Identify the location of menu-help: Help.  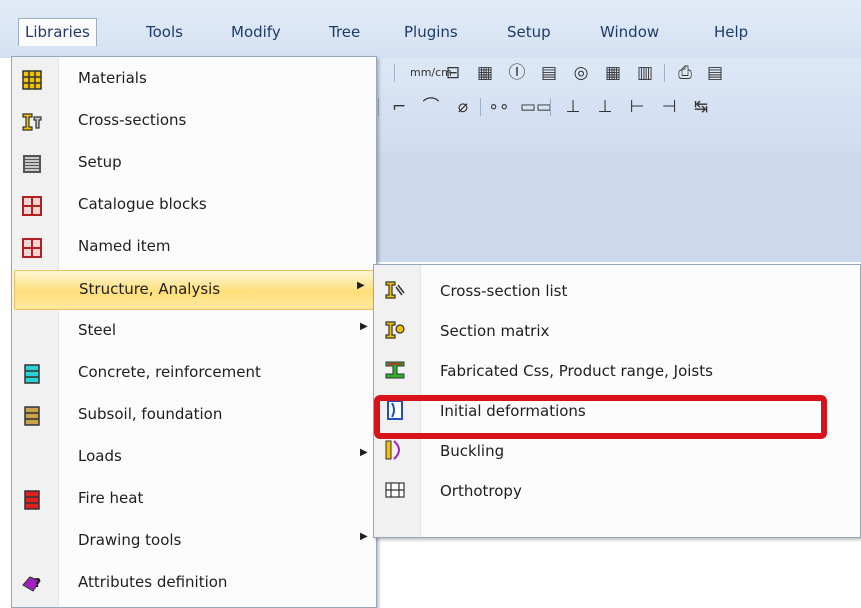
(731, 32).